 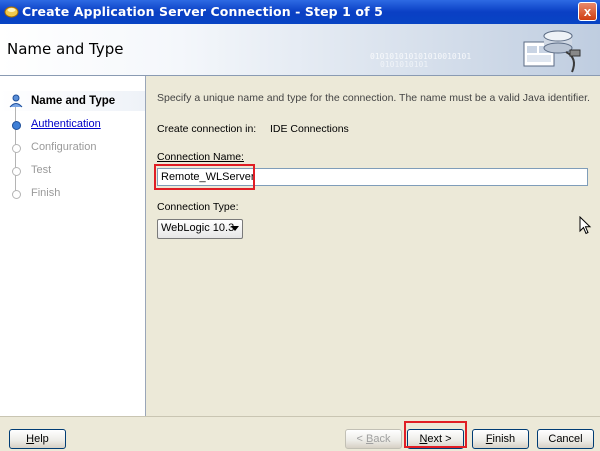 What do you see at coordinates (235, 228) in the screenshot?
I see `chevron-down-icon` at bounding box center [235, 228].